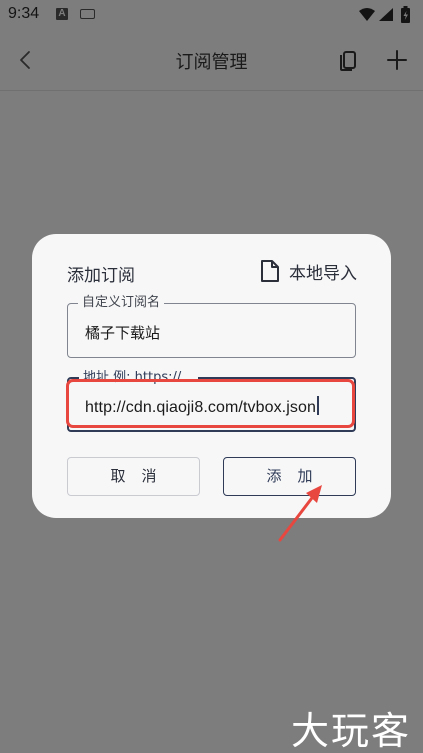 The image size is (423, 753). What do you see at coordinates (300, 513) in the screenshot?
I see `annotation-arrow-icon` at bounding box center [300, 513].